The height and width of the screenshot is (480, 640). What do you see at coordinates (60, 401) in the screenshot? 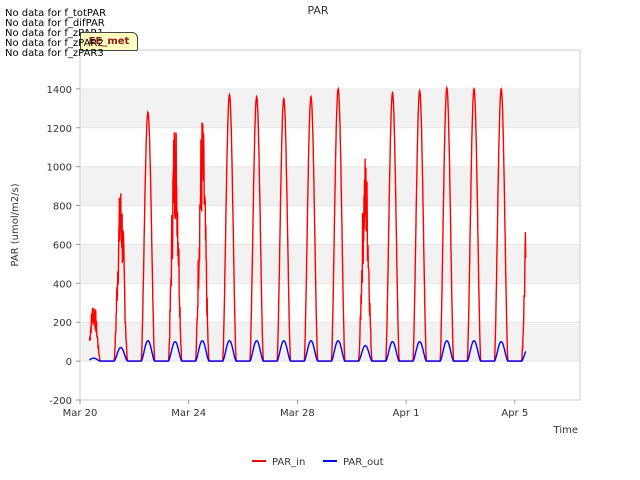
I see `y-tick-label: -200` at bounding box center [60, 401].